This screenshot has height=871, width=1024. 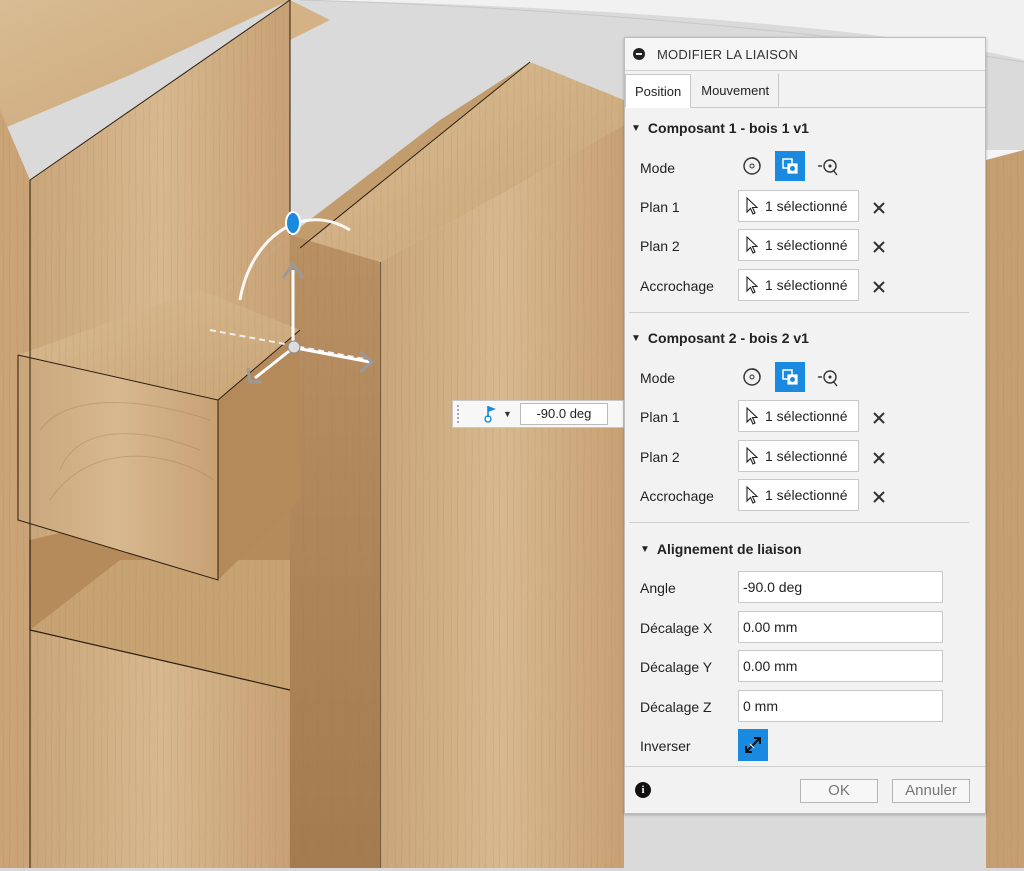 What do you see at coordinates (805, 89) in the screenshot?
I see `tab-bar: Position Mouvement` at bounding box center [805, 89].